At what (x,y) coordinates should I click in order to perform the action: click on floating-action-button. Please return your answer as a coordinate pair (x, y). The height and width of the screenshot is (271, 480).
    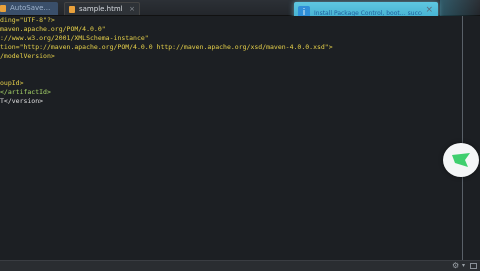
    Looking at the image, I should click on (461, 160).